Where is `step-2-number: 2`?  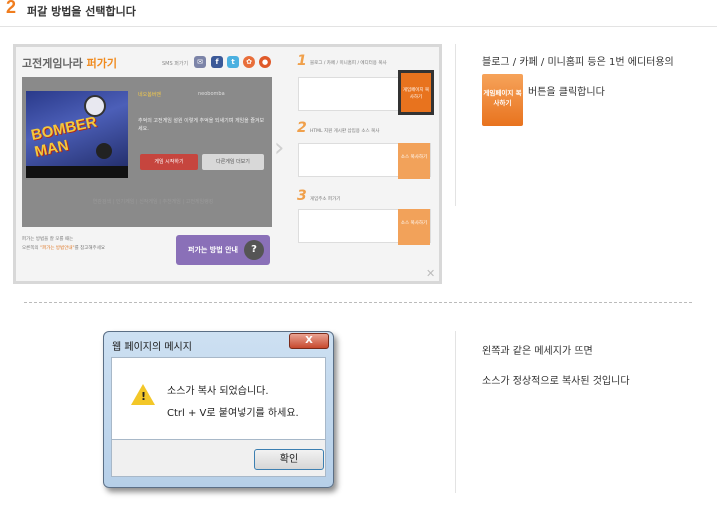
step-2-number: 2 is located at coordinates (302, 128).